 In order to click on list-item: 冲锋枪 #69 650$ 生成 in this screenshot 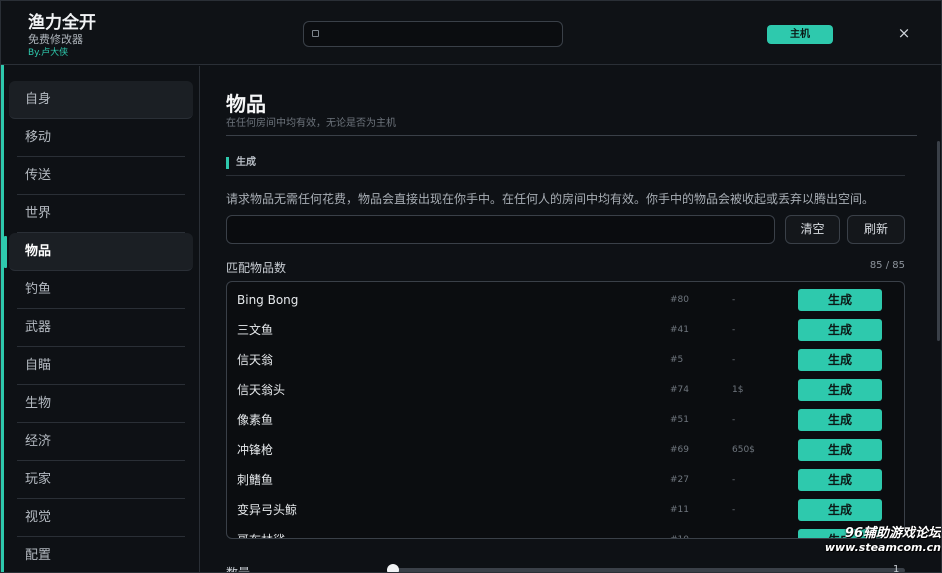, I will do `click(565, 450)`.